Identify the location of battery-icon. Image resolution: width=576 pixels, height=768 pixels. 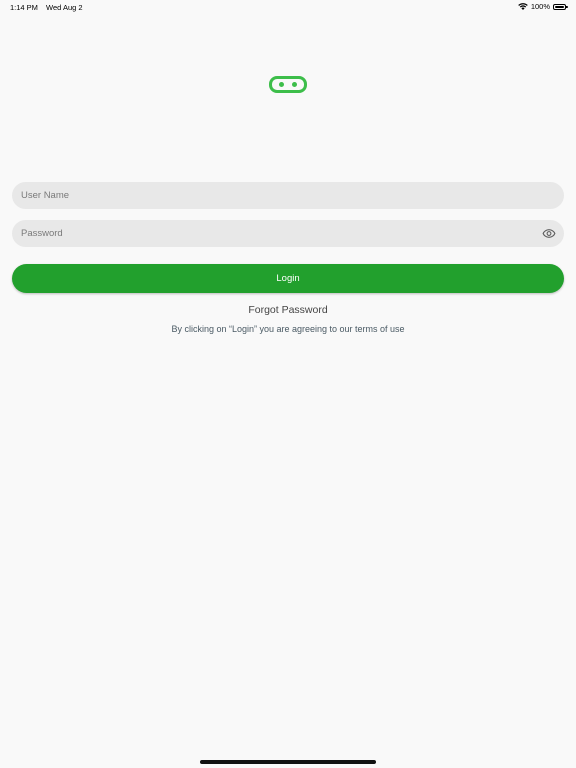
(560, 6).